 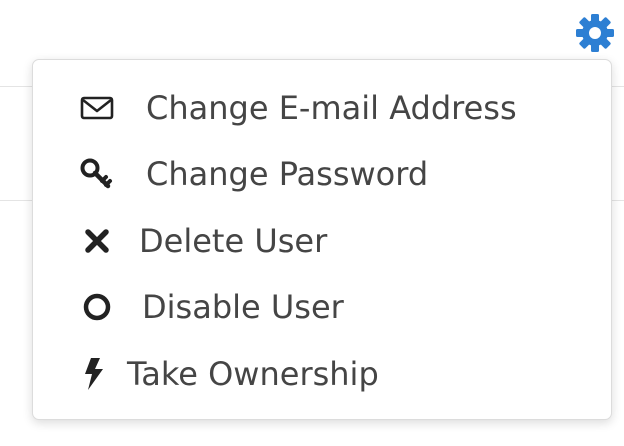 I want to click on menu-item-change-email: Change E-mail Address, so click(x=322, y=108).